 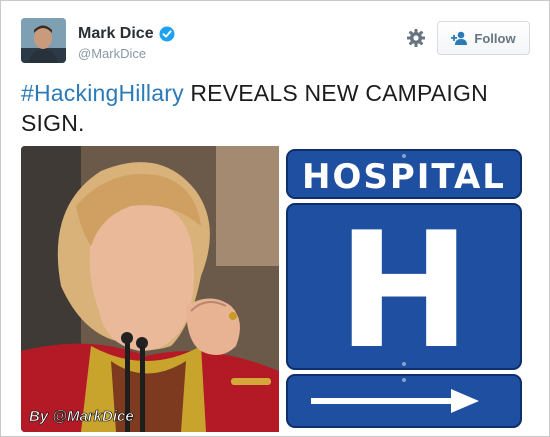 What do you see at coordinates (404, 177) in the screenshot?
I see `sign-title: HOSPITAL` at bounding box center [404, 177].